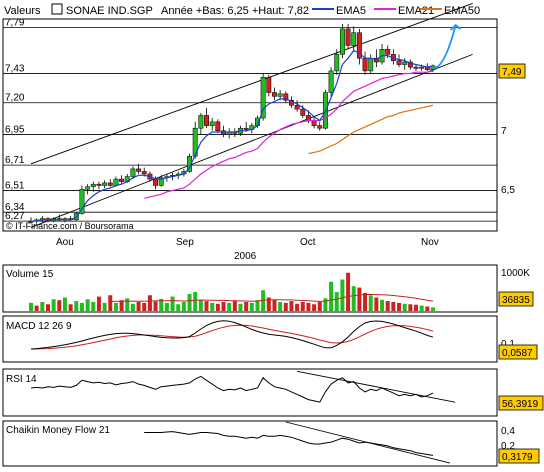  I want to click on cmf-right-tick-0-4: 0,4, so click(508, 431).